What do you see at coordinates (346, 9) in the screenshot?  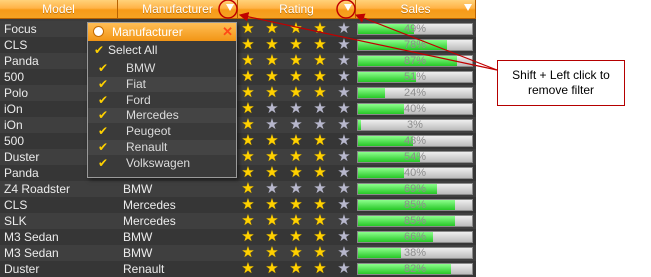 I see `rating-filter-highlight` at bounding box center [346, 9].